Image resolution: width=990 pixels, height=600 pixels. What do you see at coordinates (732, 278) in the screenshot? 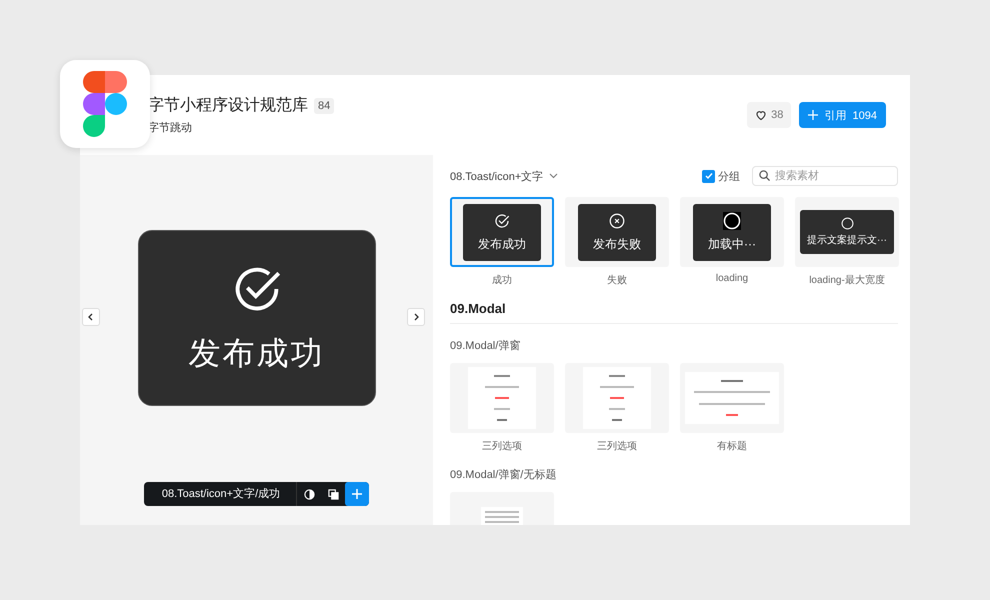
I see `thumbnail-caption: loading` at bounding box center [732, 278].